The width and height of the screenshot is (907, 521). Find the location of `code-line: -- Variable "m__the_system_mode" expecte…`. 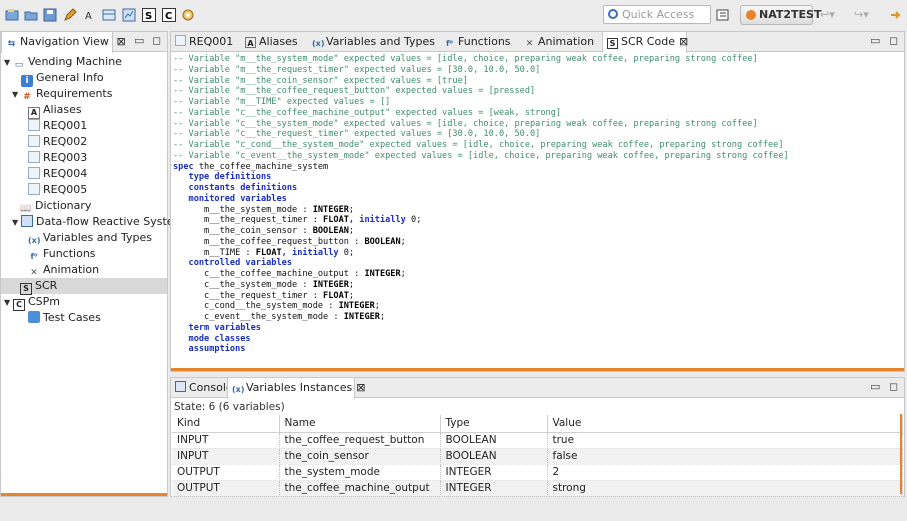

code-line: -- Variable "m__the_system_mode" expecte… is located at coordinates (537, 59).